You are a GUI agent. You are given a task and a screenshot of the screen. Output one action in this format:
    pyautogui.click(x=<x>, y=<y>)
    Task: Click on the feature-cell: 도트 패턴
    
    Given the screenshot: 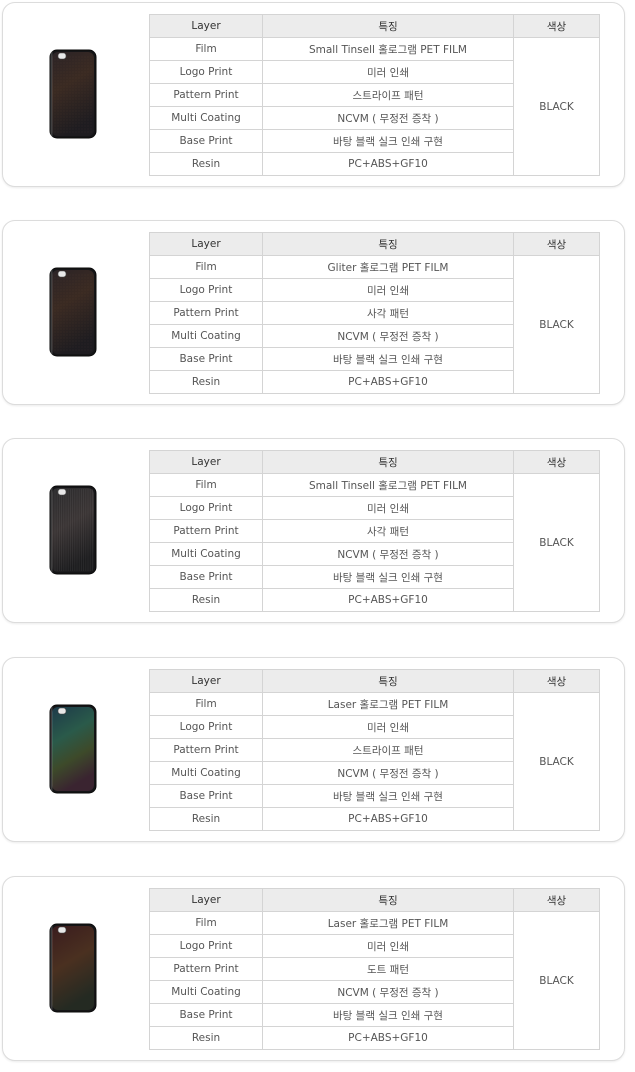 What is the action you would take?
    pyautogui.click(x=388, y=969)
    